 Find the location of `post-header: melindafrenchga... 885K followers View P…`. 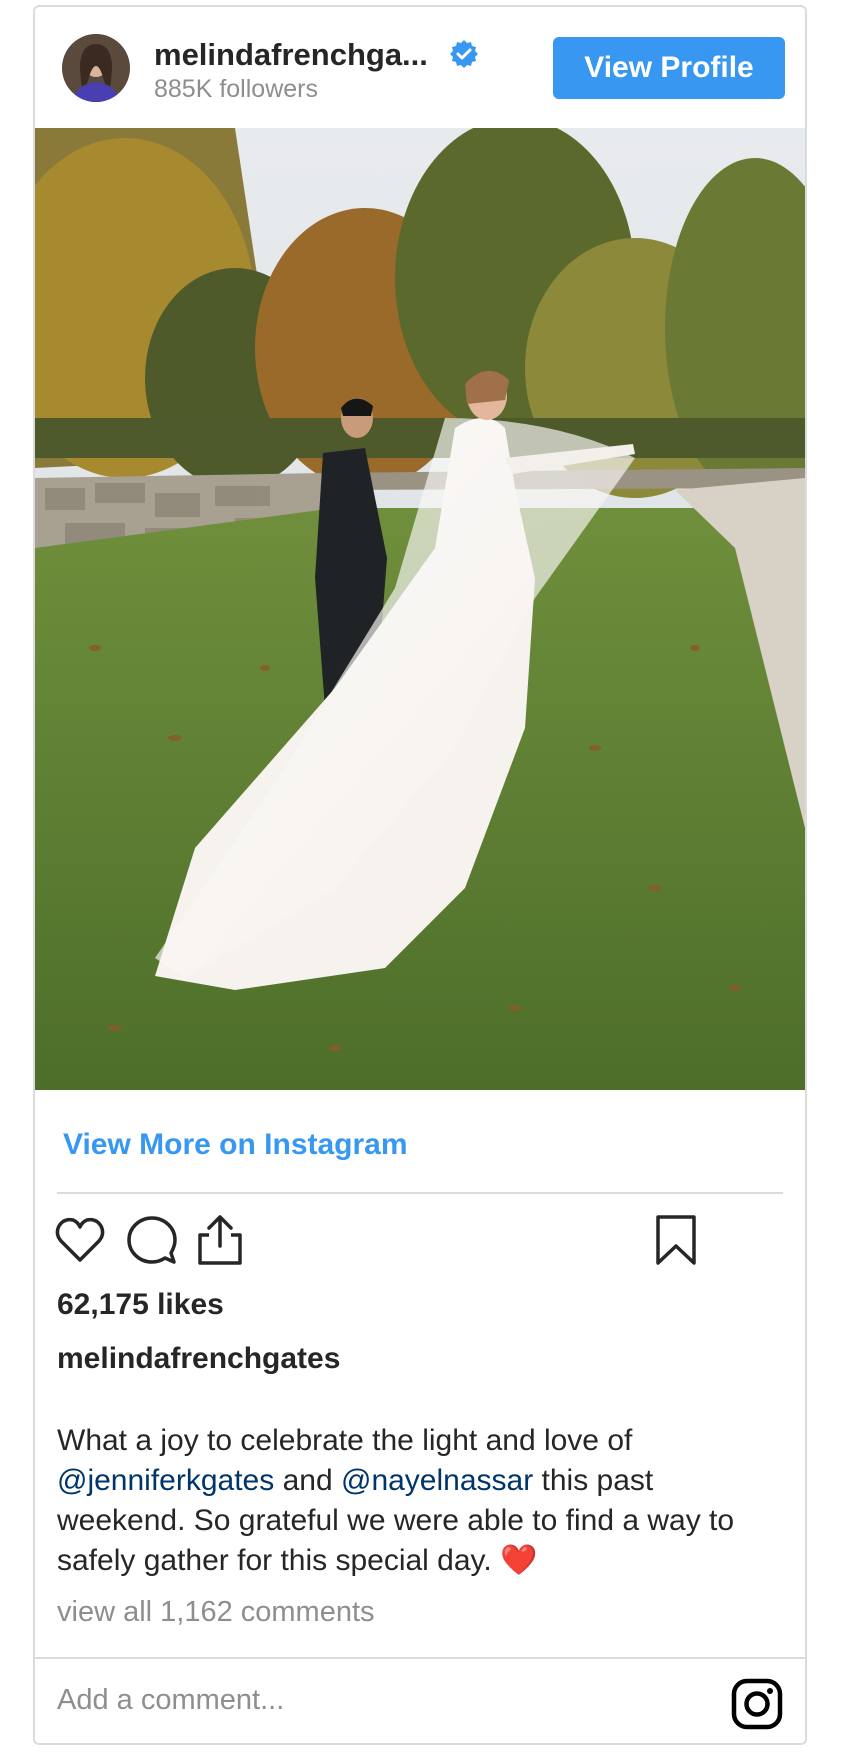

post-header: melindafrenchga... 885K followers View P… is located at coordinates (420, 67).